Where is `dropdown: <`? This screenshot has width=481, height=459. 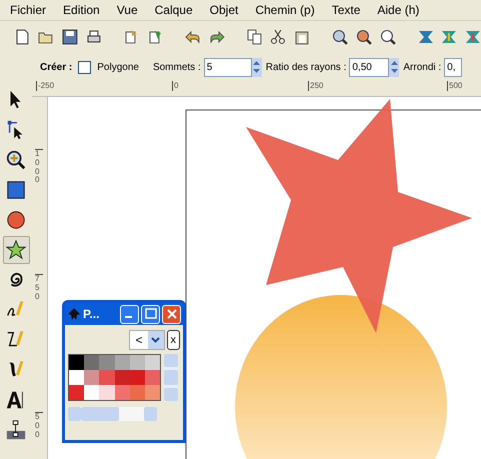
dropdown: < is located at coordinates (146, 340).